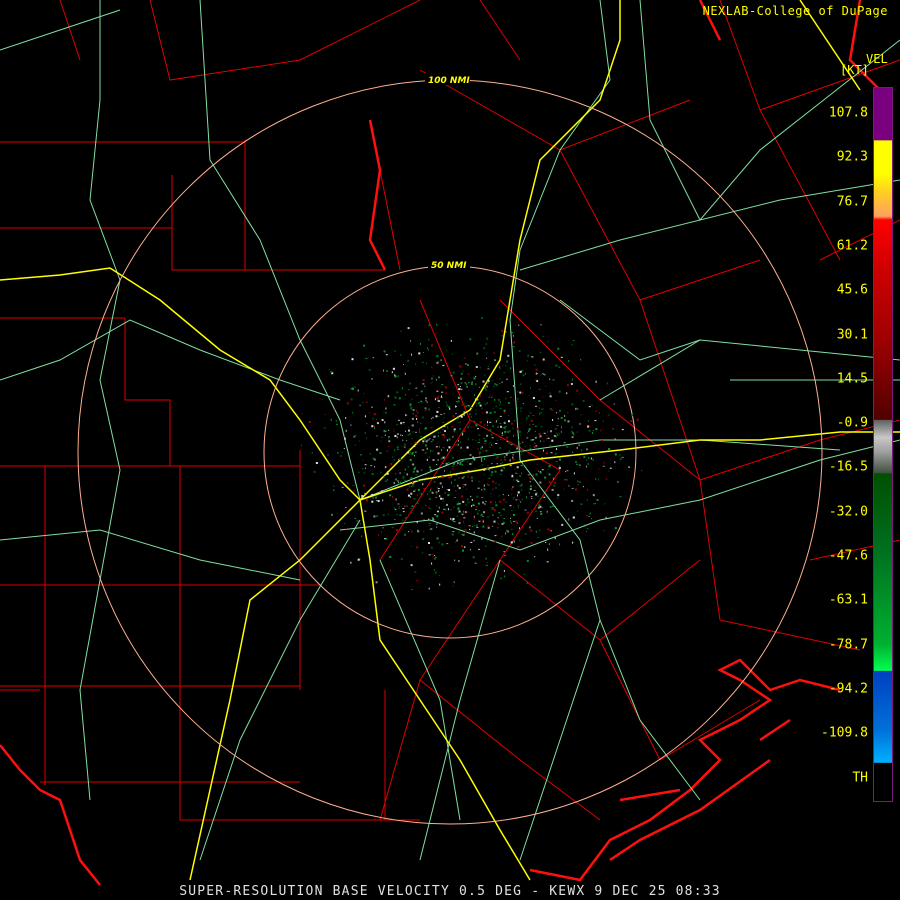 This screenshot has width=900, height=900. Describe the element at coordinates (852, 334) in the screenshot. I see `legend-label: 30.1` at that location.